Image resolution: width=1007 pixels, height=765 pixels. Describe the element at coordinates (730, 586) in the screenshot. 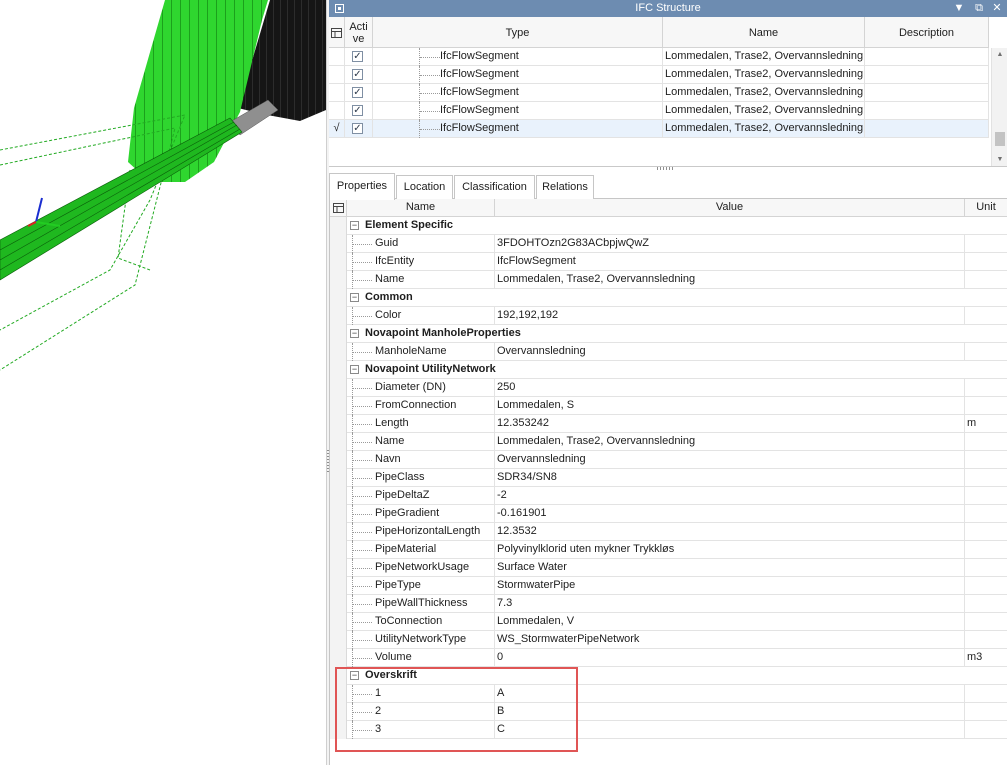

I see `property-value: StormwaterPipe` at that location.